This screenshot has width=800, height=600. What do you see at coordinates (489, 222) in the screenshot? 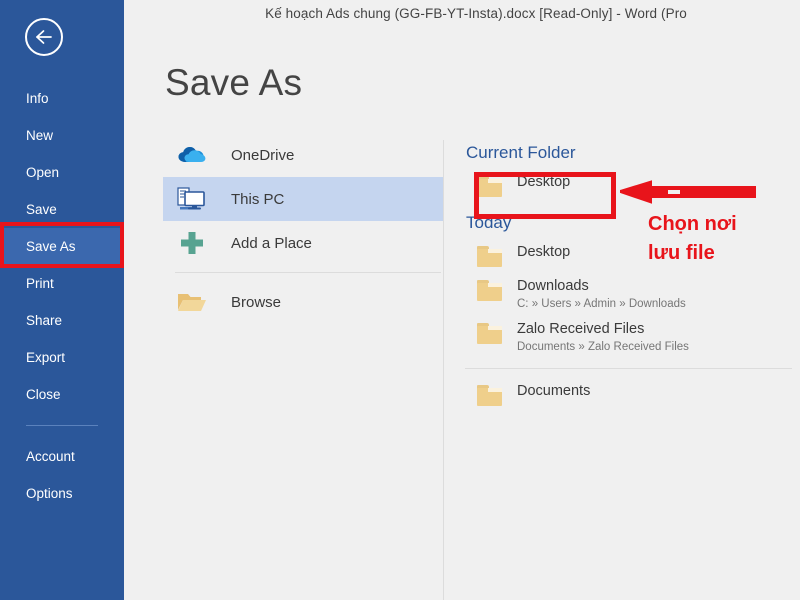
I see `today-heading: Today` at bounding box center [489, 222].